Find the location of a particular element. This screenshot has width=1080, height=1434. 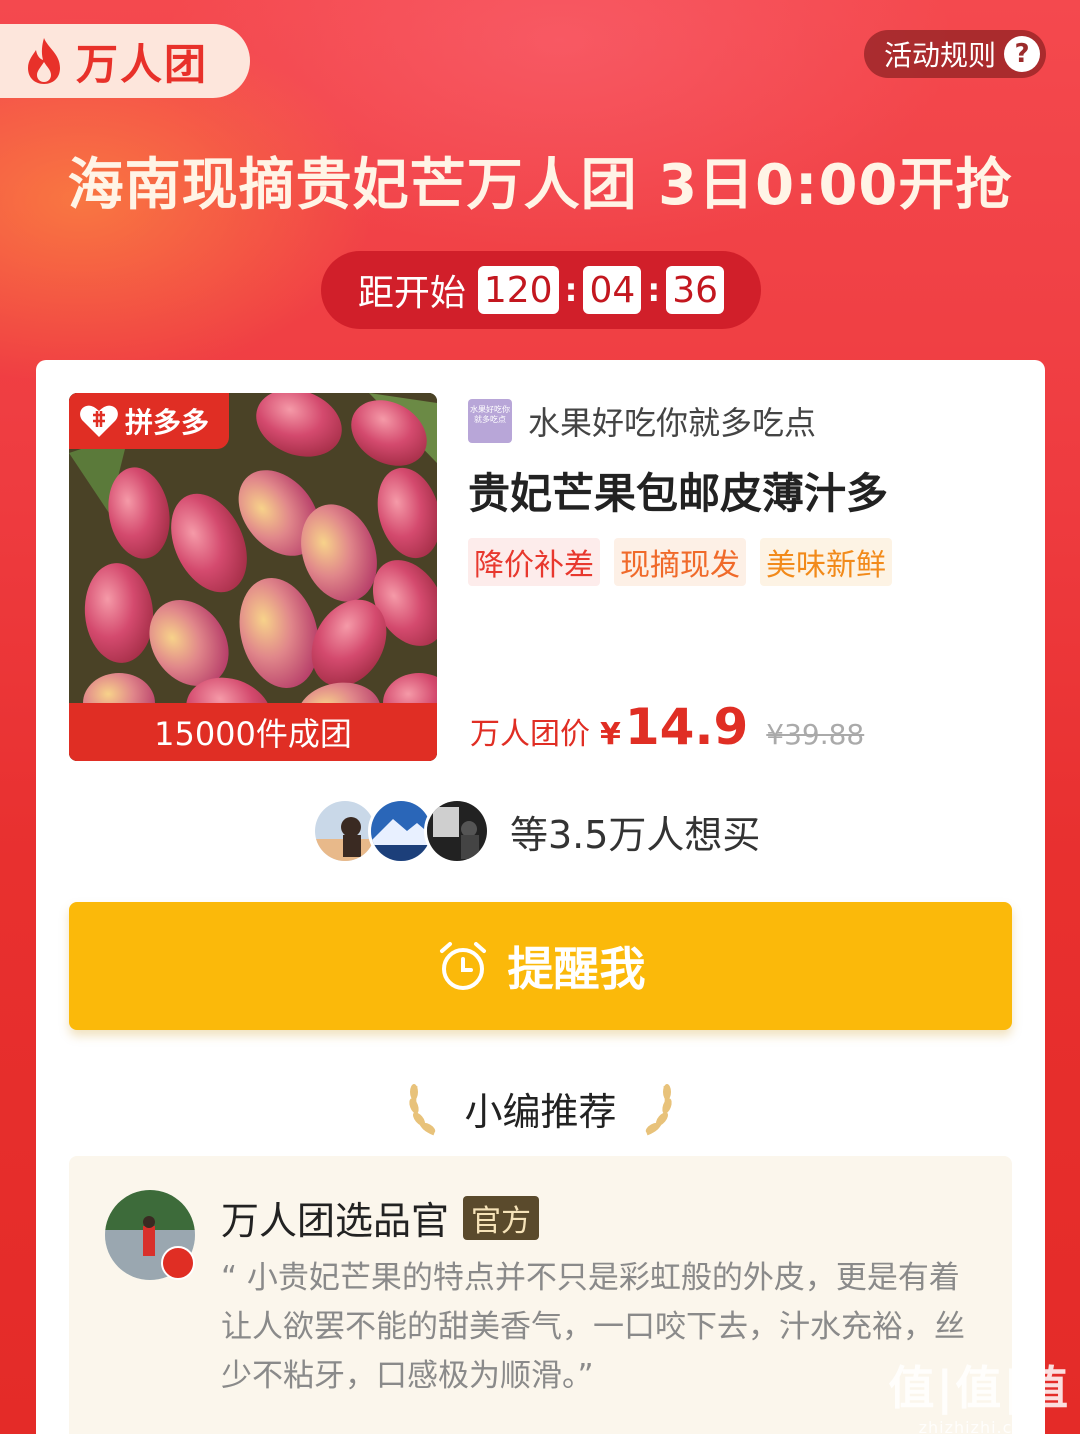

page-title: 海南现摘贵妃芒万人团 3日0:00开抢 is located at coordinates (540, 185).